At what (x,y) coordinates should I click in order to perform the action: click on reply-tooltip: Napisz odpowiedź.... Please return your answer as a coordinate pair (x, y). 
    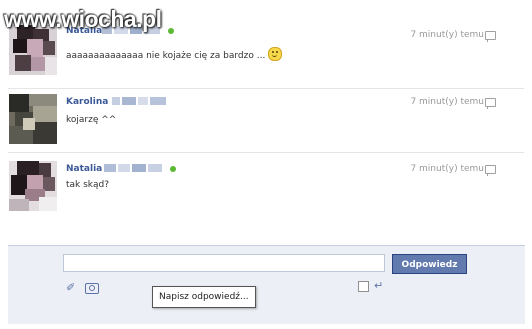
    Looking at the image, I should click on (204, 297).